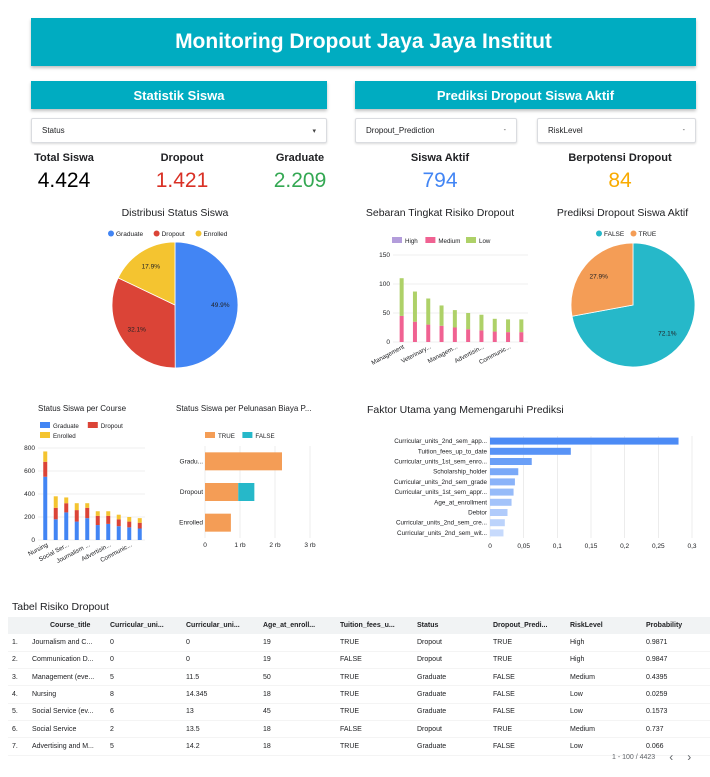 This screenshot has height=777, width=710. Describe the element at coordinates (658, 546) in the screenshot. I see `x-tick-label: 0,25` at that location.